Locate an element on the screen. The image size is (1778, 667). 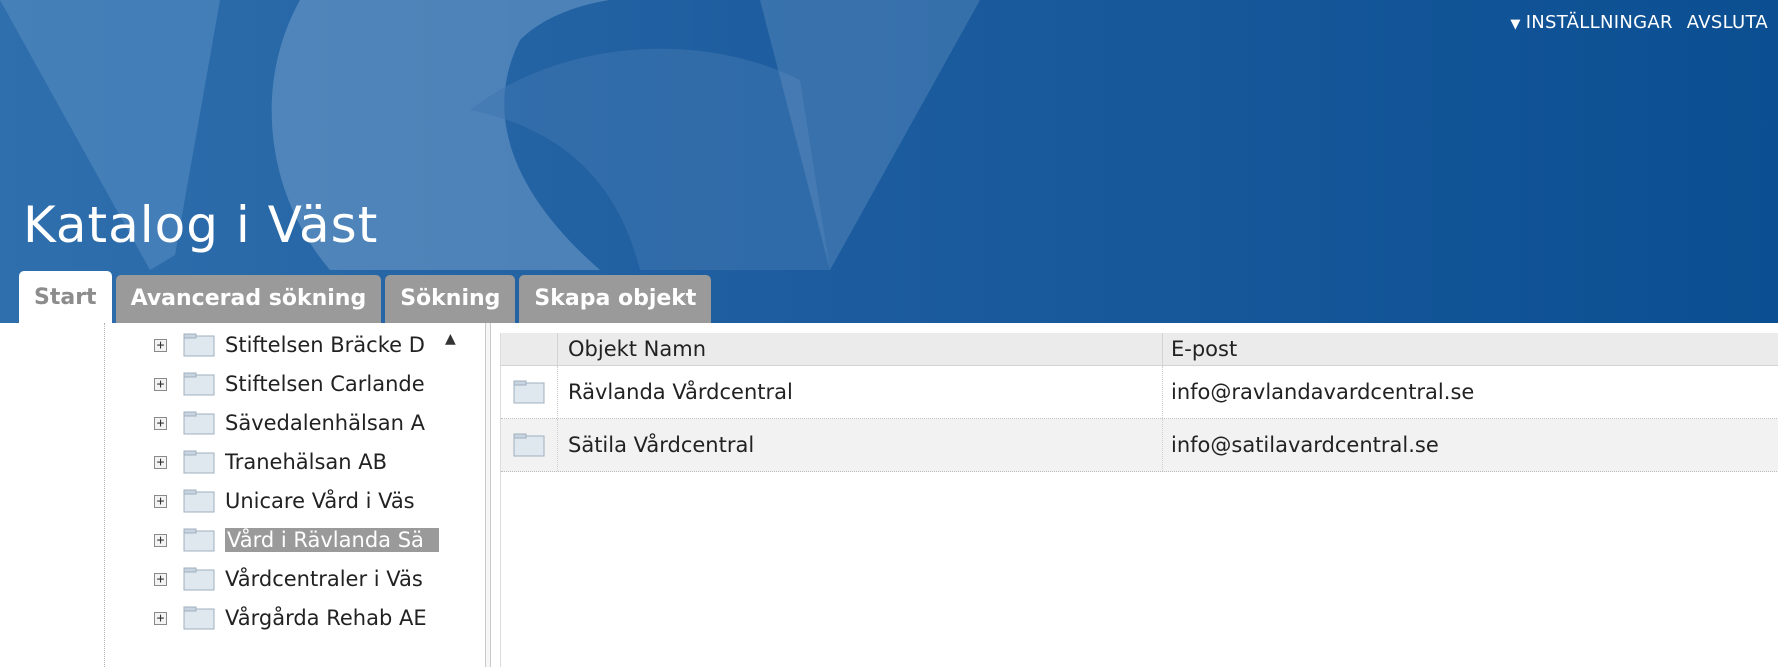
tab-search: Sökning is located at coordinates (450, 299).